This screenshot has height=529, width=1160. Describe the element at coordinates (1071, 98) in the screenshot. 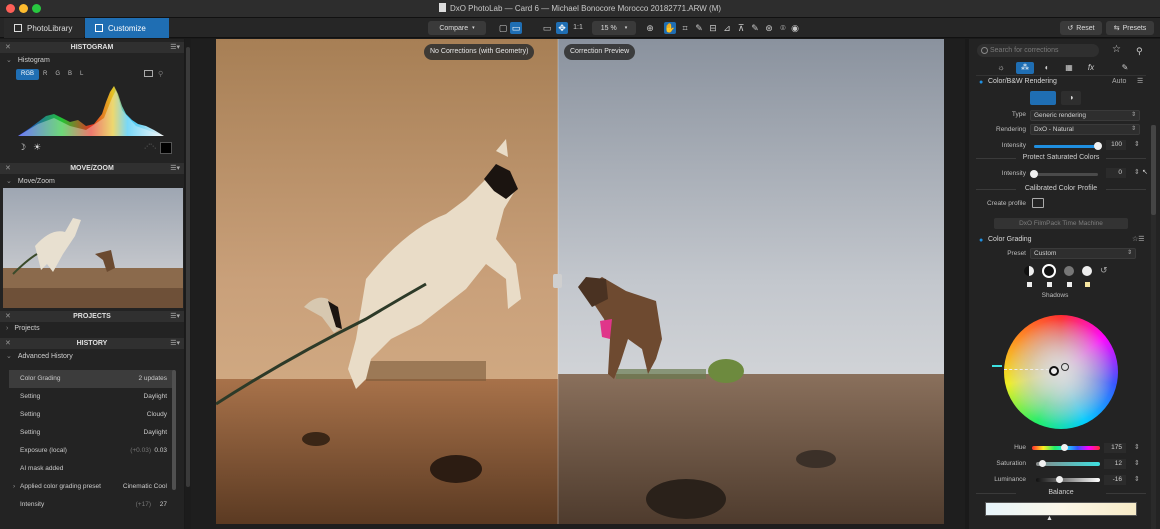

I see `bw-mode-button: ◑` at that location.